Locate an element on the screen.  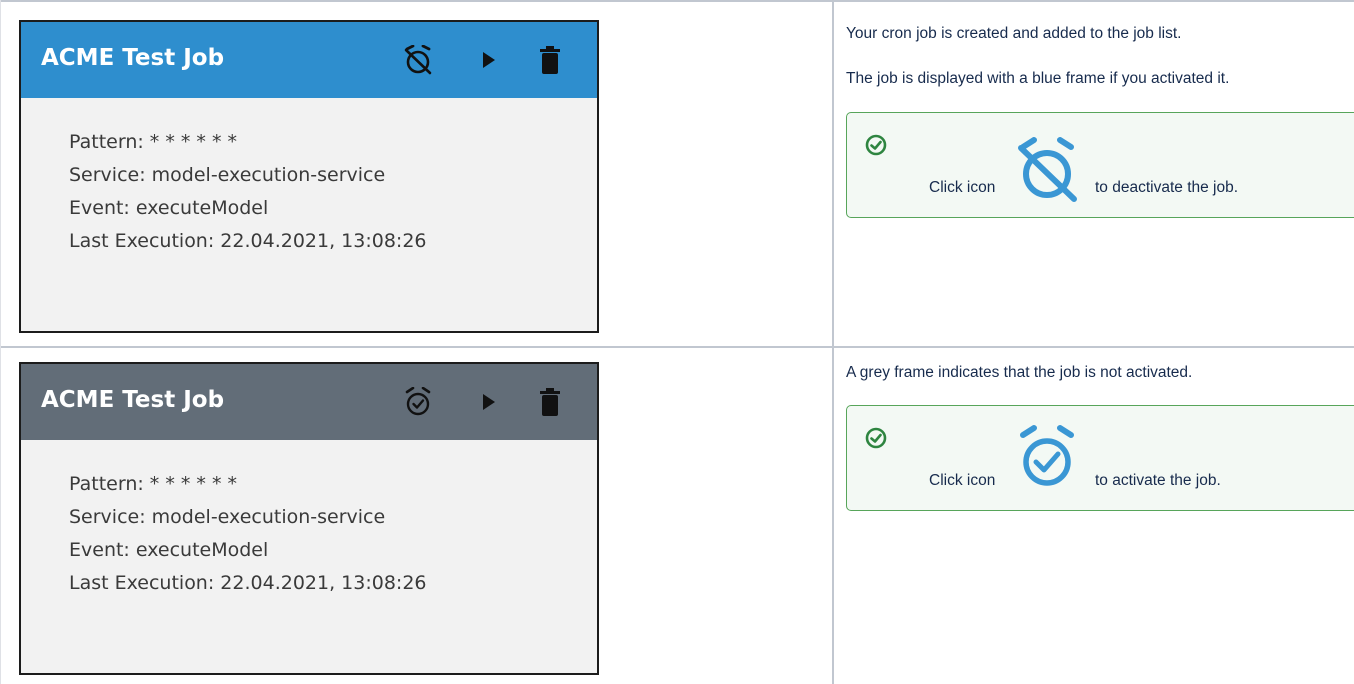
table-border-top is located at coordinates (677, 1).